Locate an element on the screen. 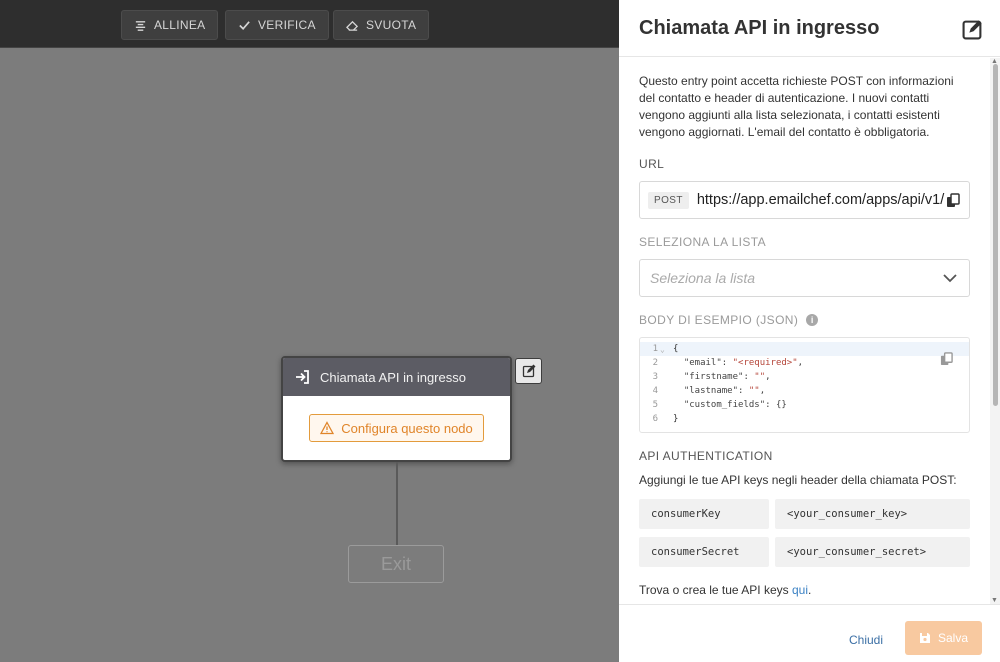 Image resolution: width=1000 pixels, height=662 pixels. list-placeholder: Seleziona la lista is located at coordinates (703, 278).